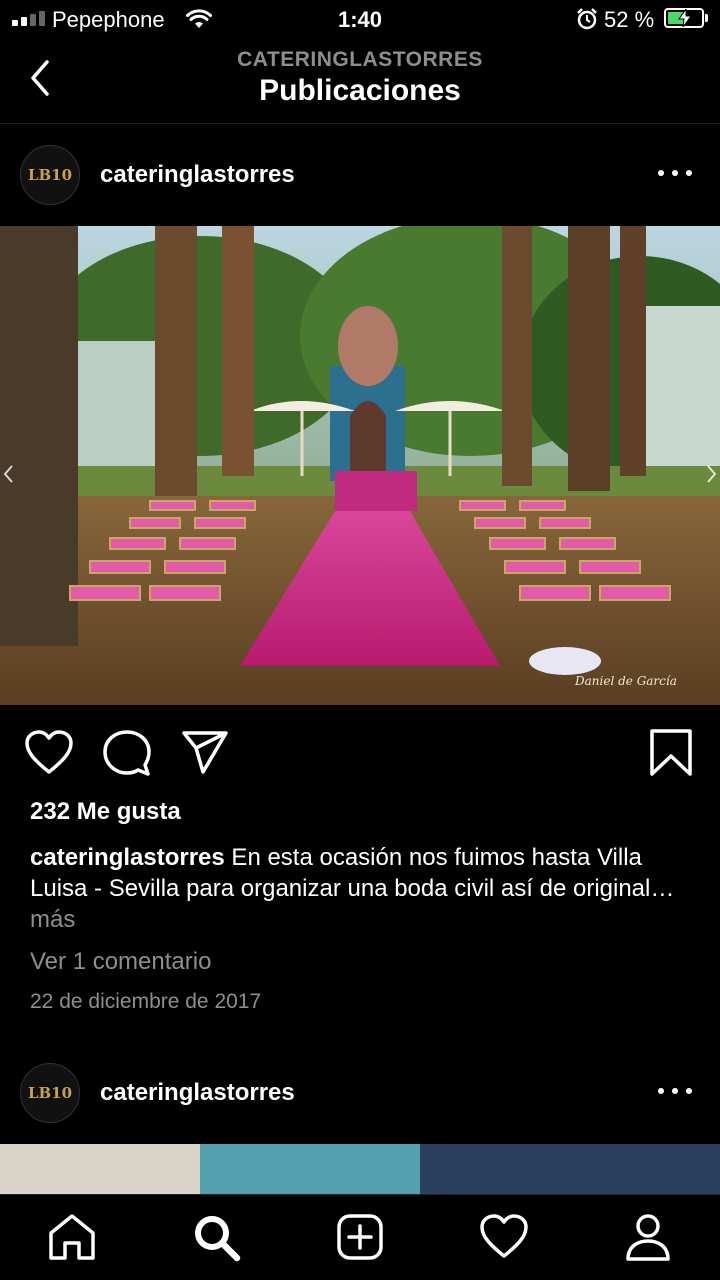 This screenshot has height=1280, width=720. Describe the element at coordinates (648, 1237) in the screenshot. I see `profile-icon` at that location.